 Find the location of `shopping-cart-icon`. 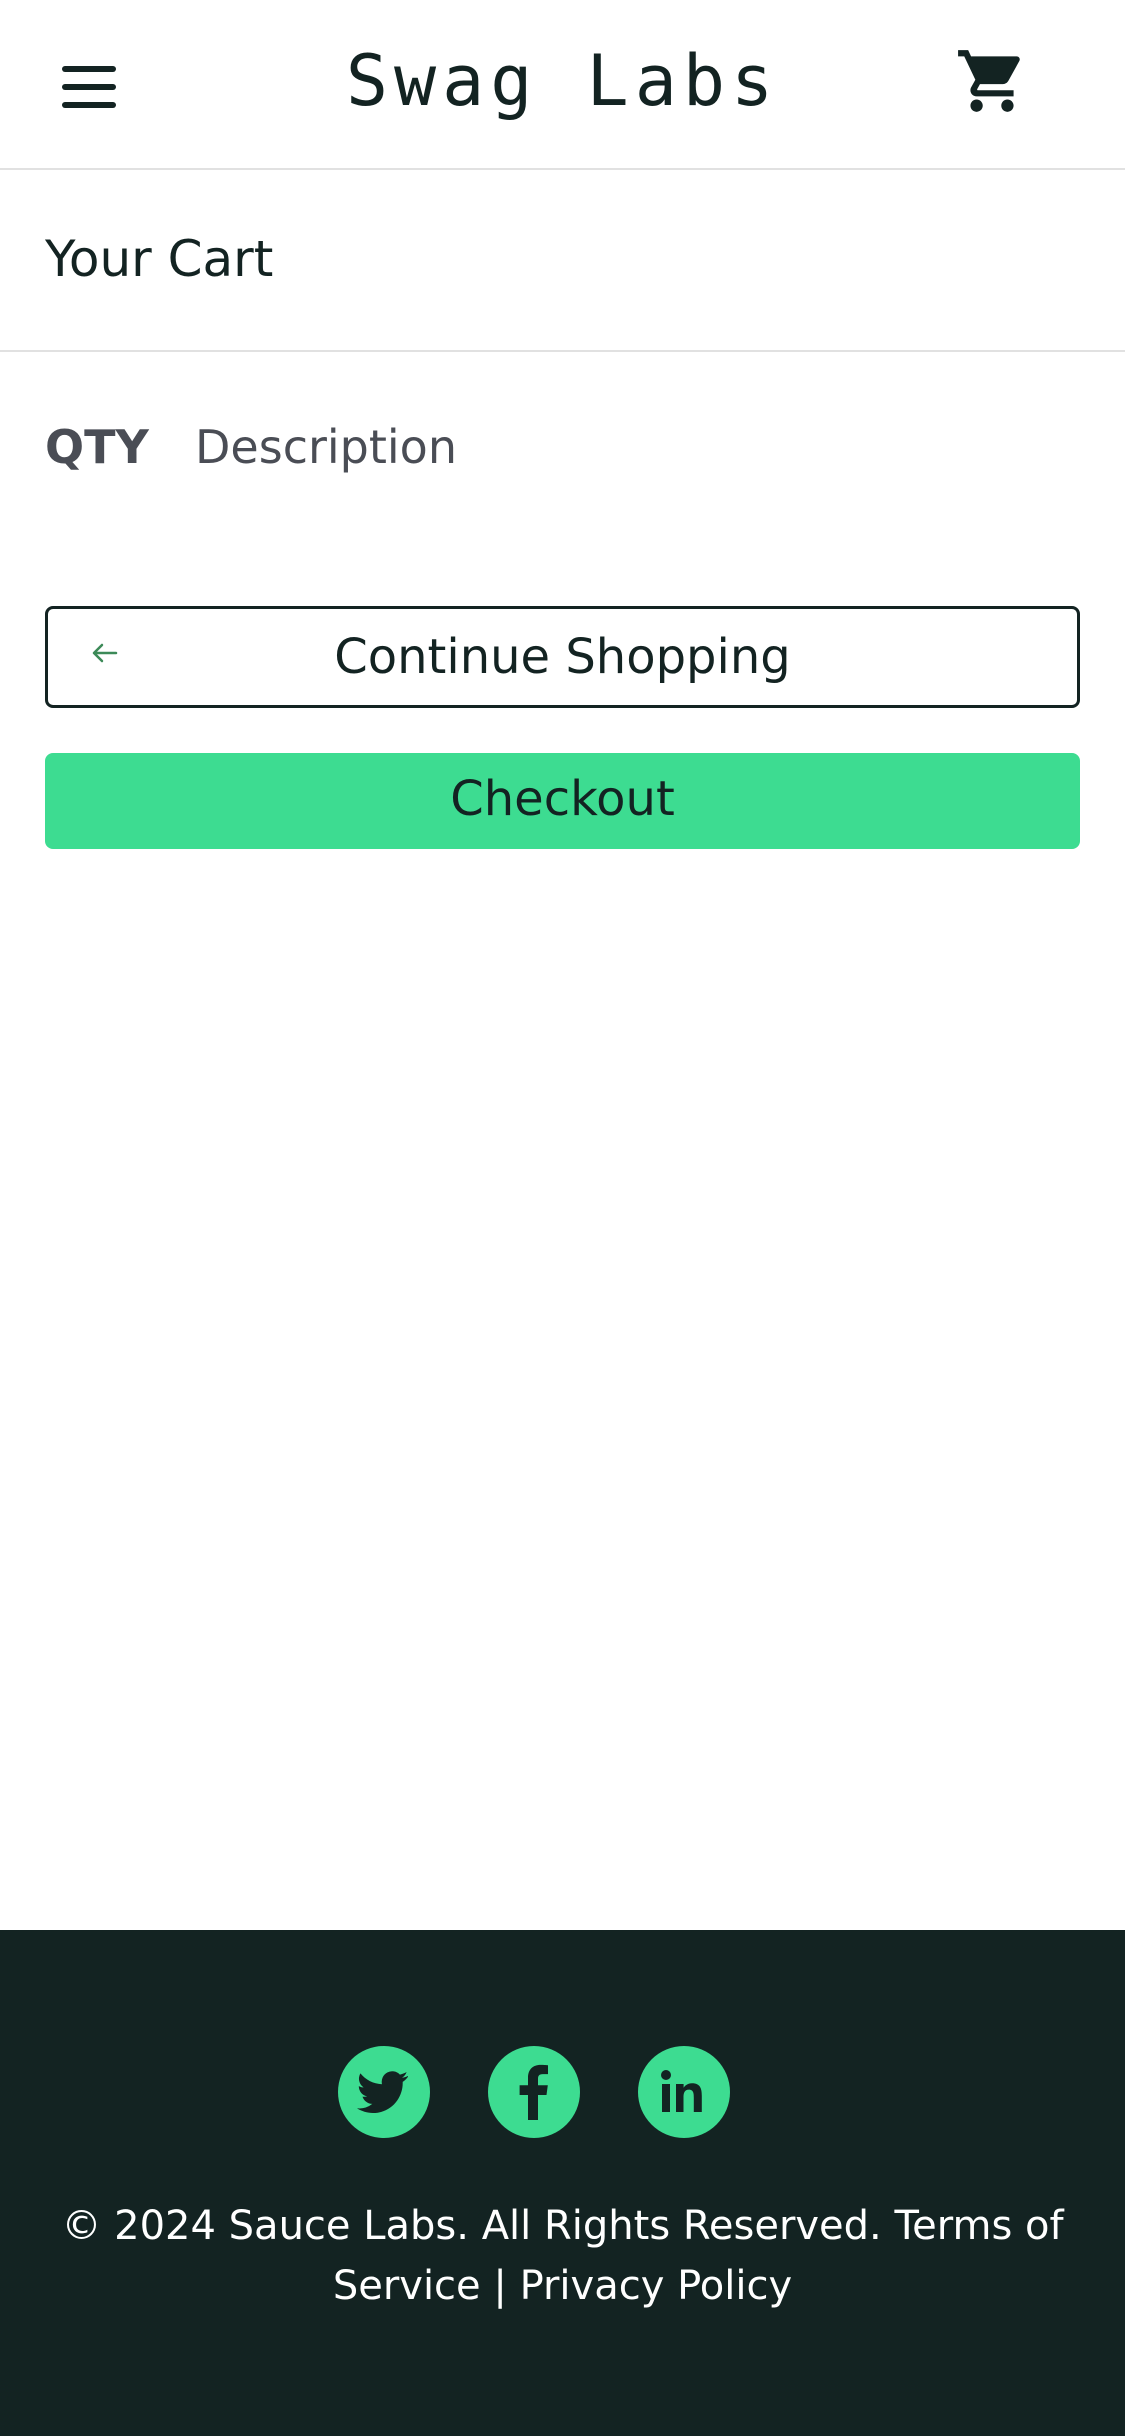

shopping-cart-icon is located at coordinates (992, 81).